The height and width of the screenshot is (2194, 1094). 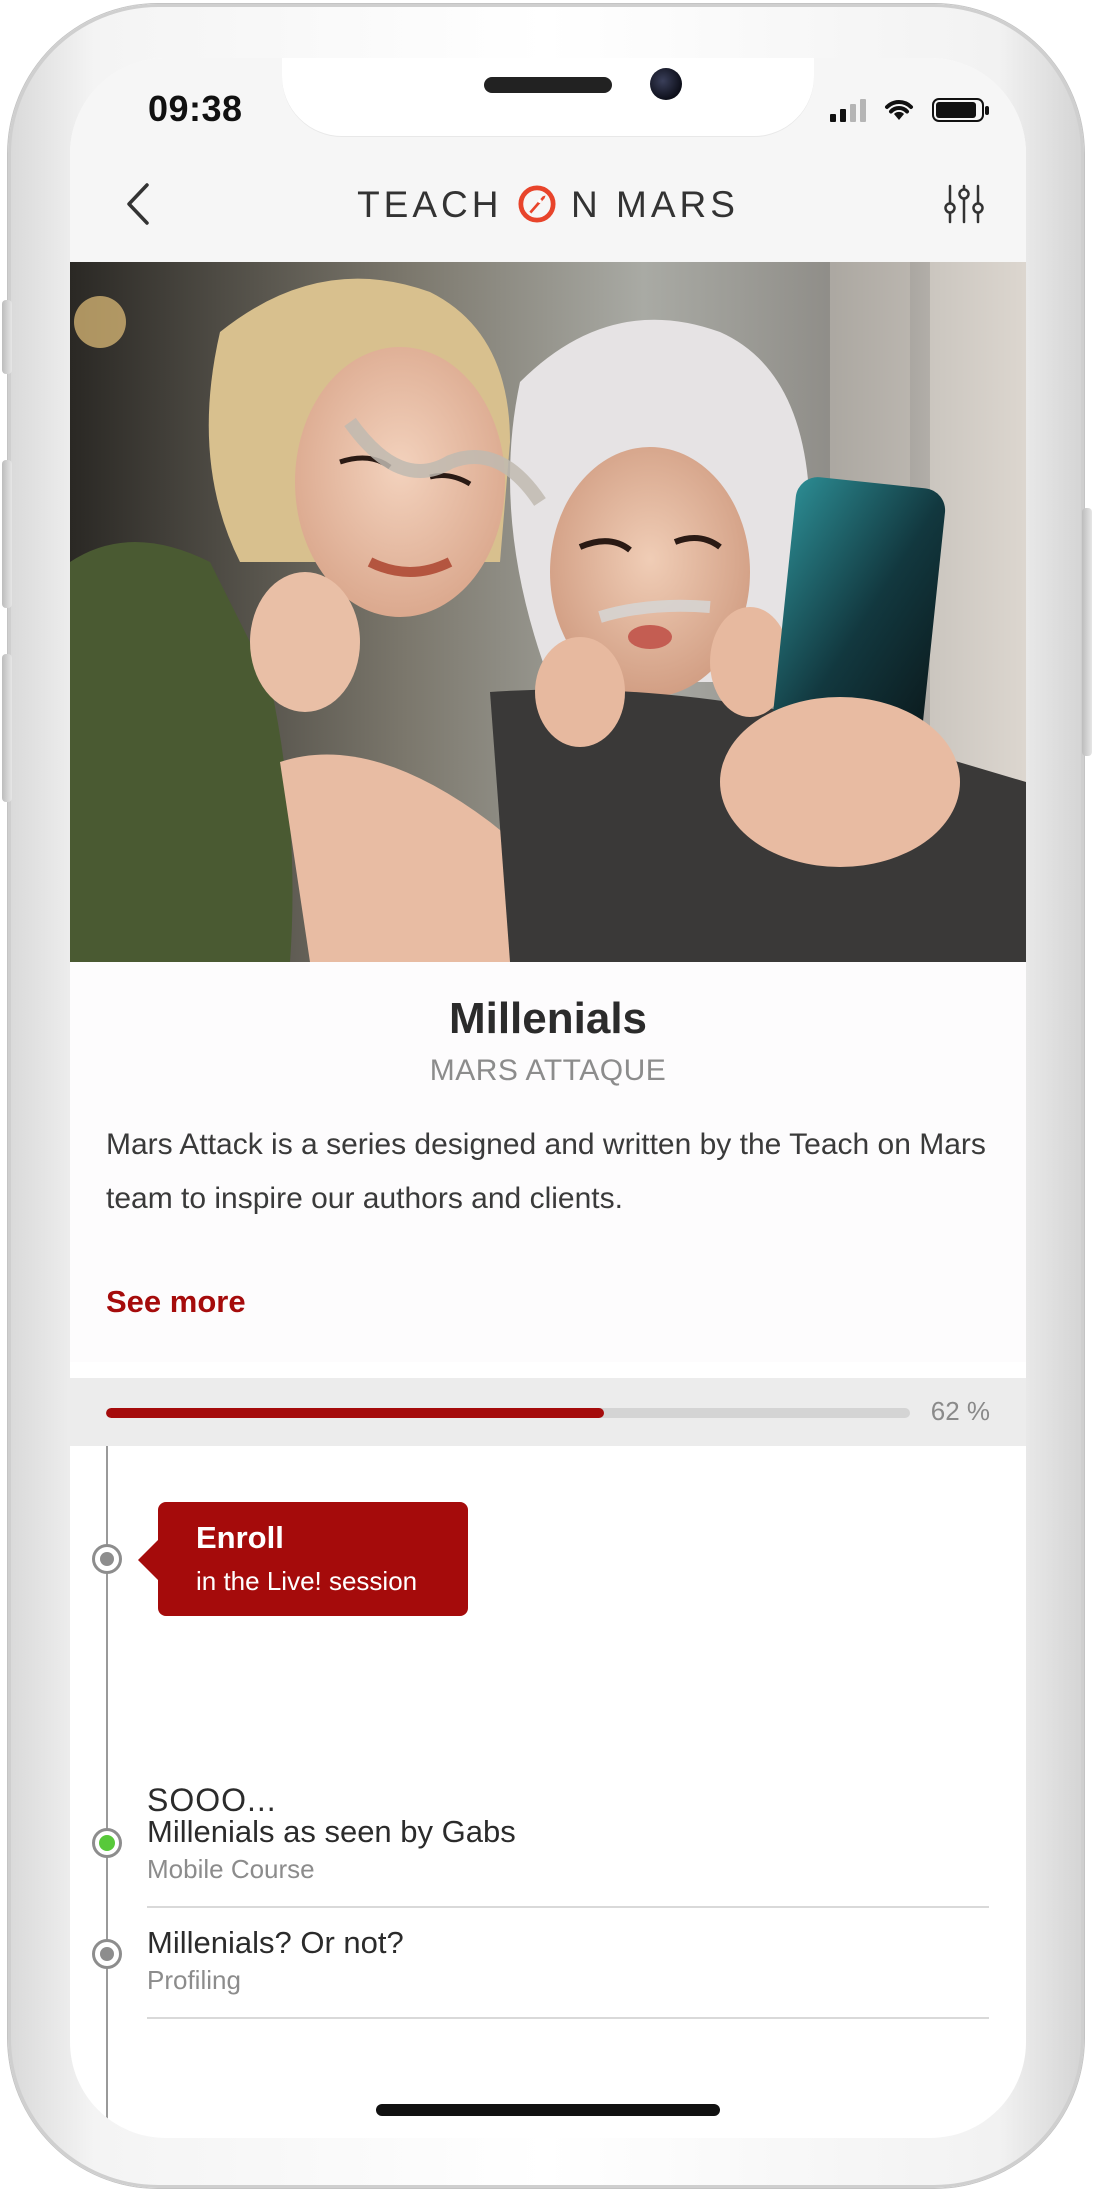 What do you see at coordinates (548, 2110) in the screenshot?
I see `home-indicator` at bounding box center [548, 2110].